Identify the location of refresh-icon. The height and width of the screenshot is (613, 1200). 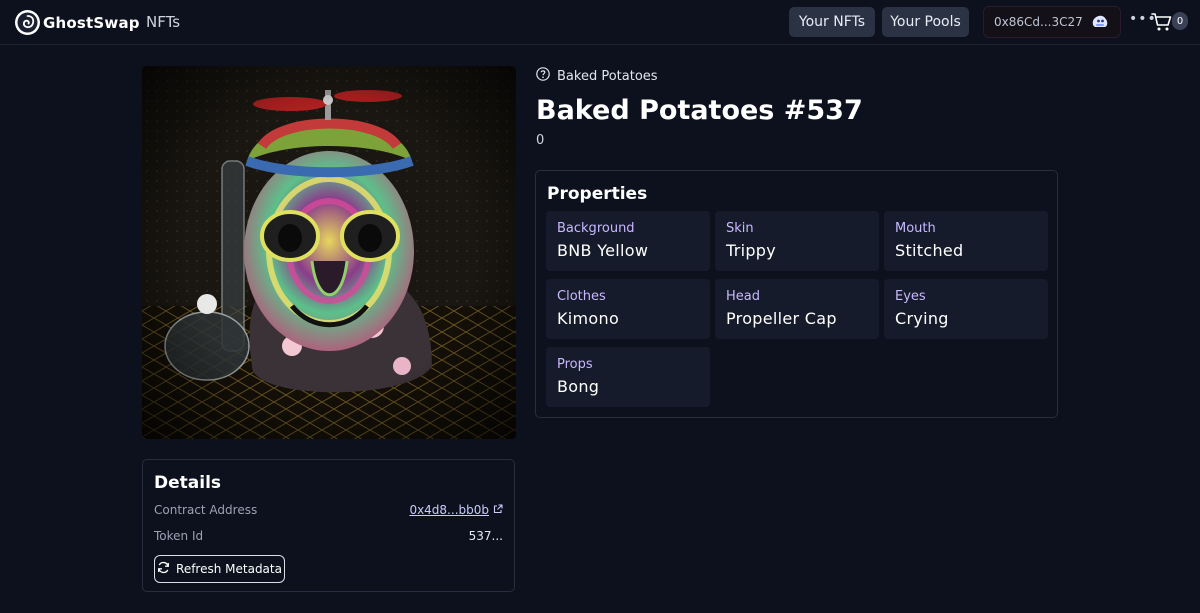
(163, 569).